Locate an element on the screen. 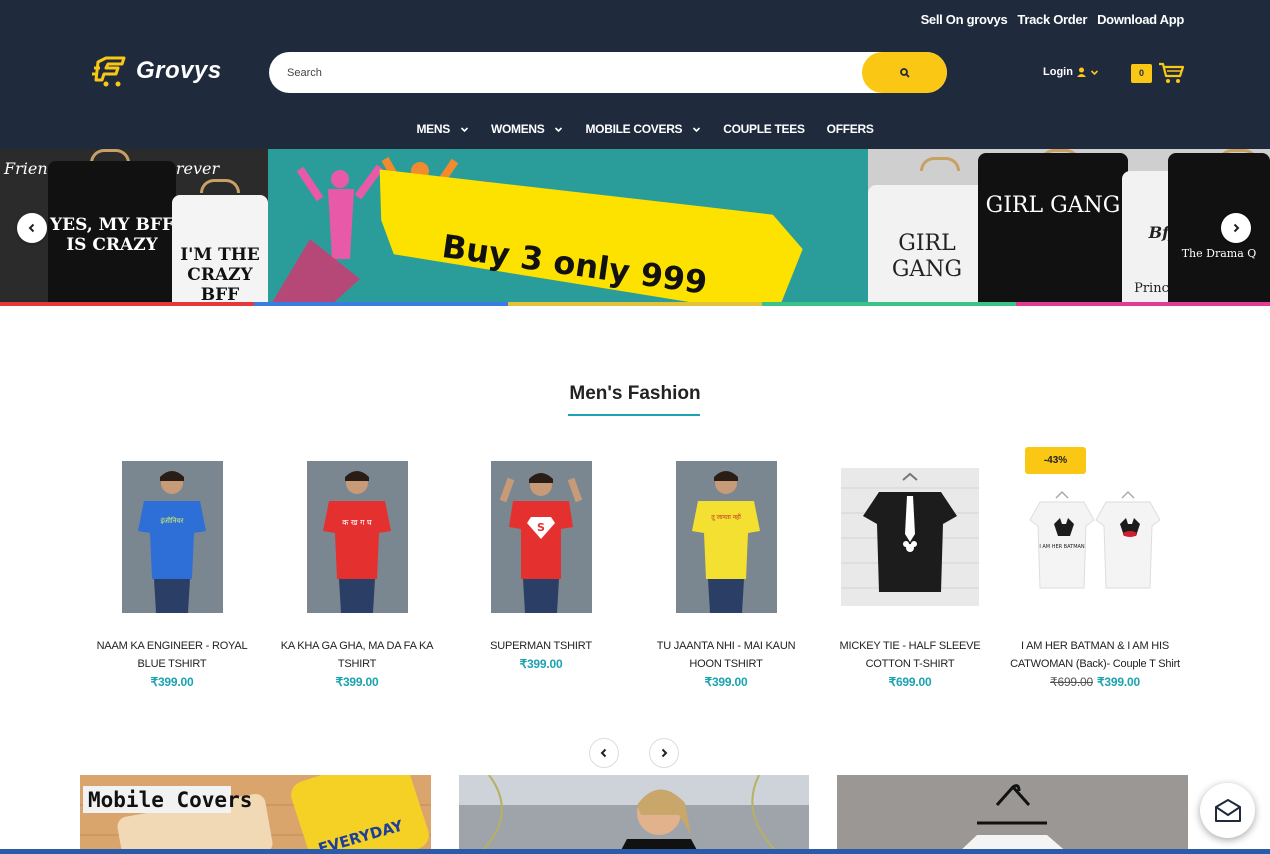  taskbar-edge is located at coordinates (635, 851).